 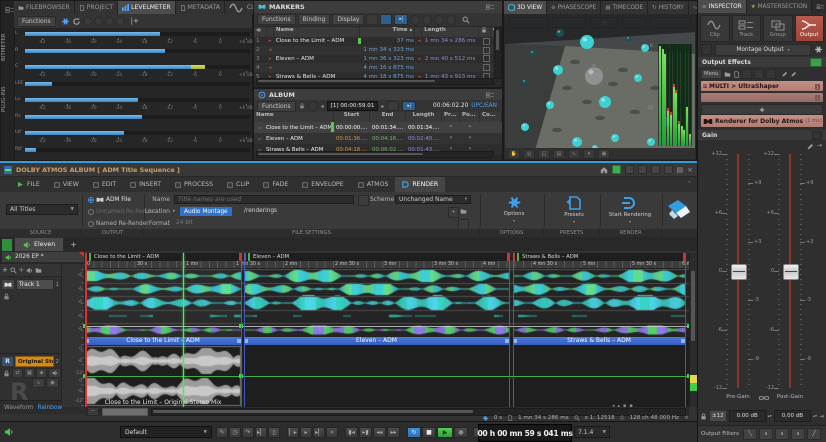 I want to click on tab-levelmeter: LEVELMETER, so click(x=147, y=7).